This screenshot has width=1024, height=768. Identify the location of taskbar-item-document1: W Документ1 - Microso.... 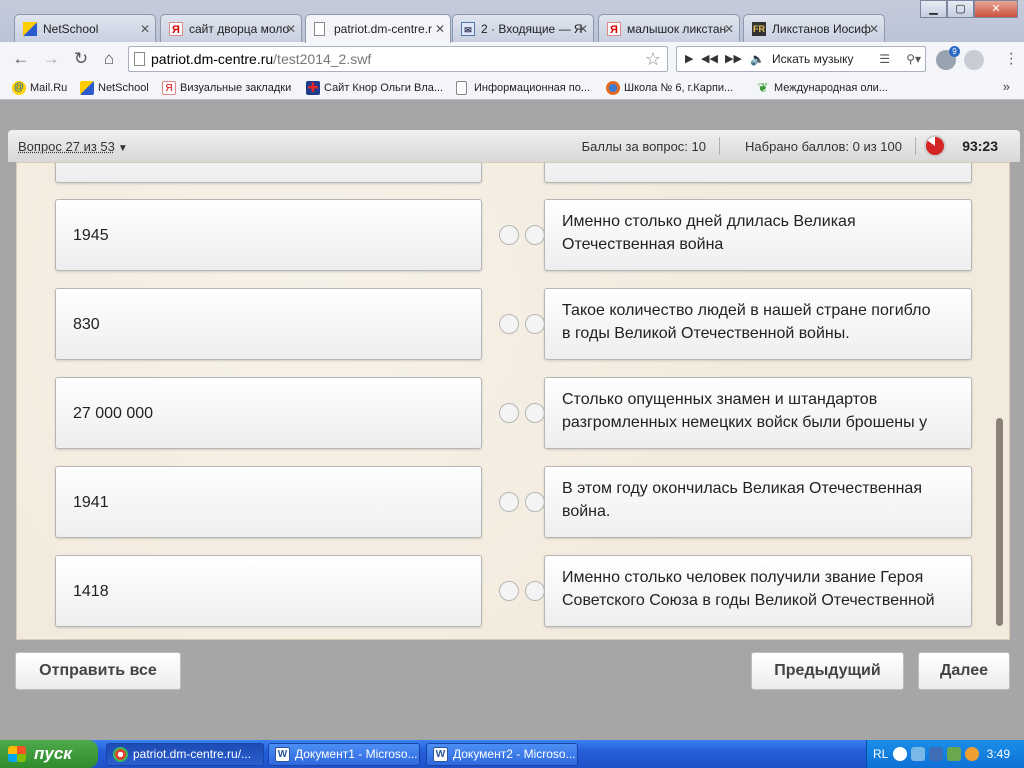
(344, 754).